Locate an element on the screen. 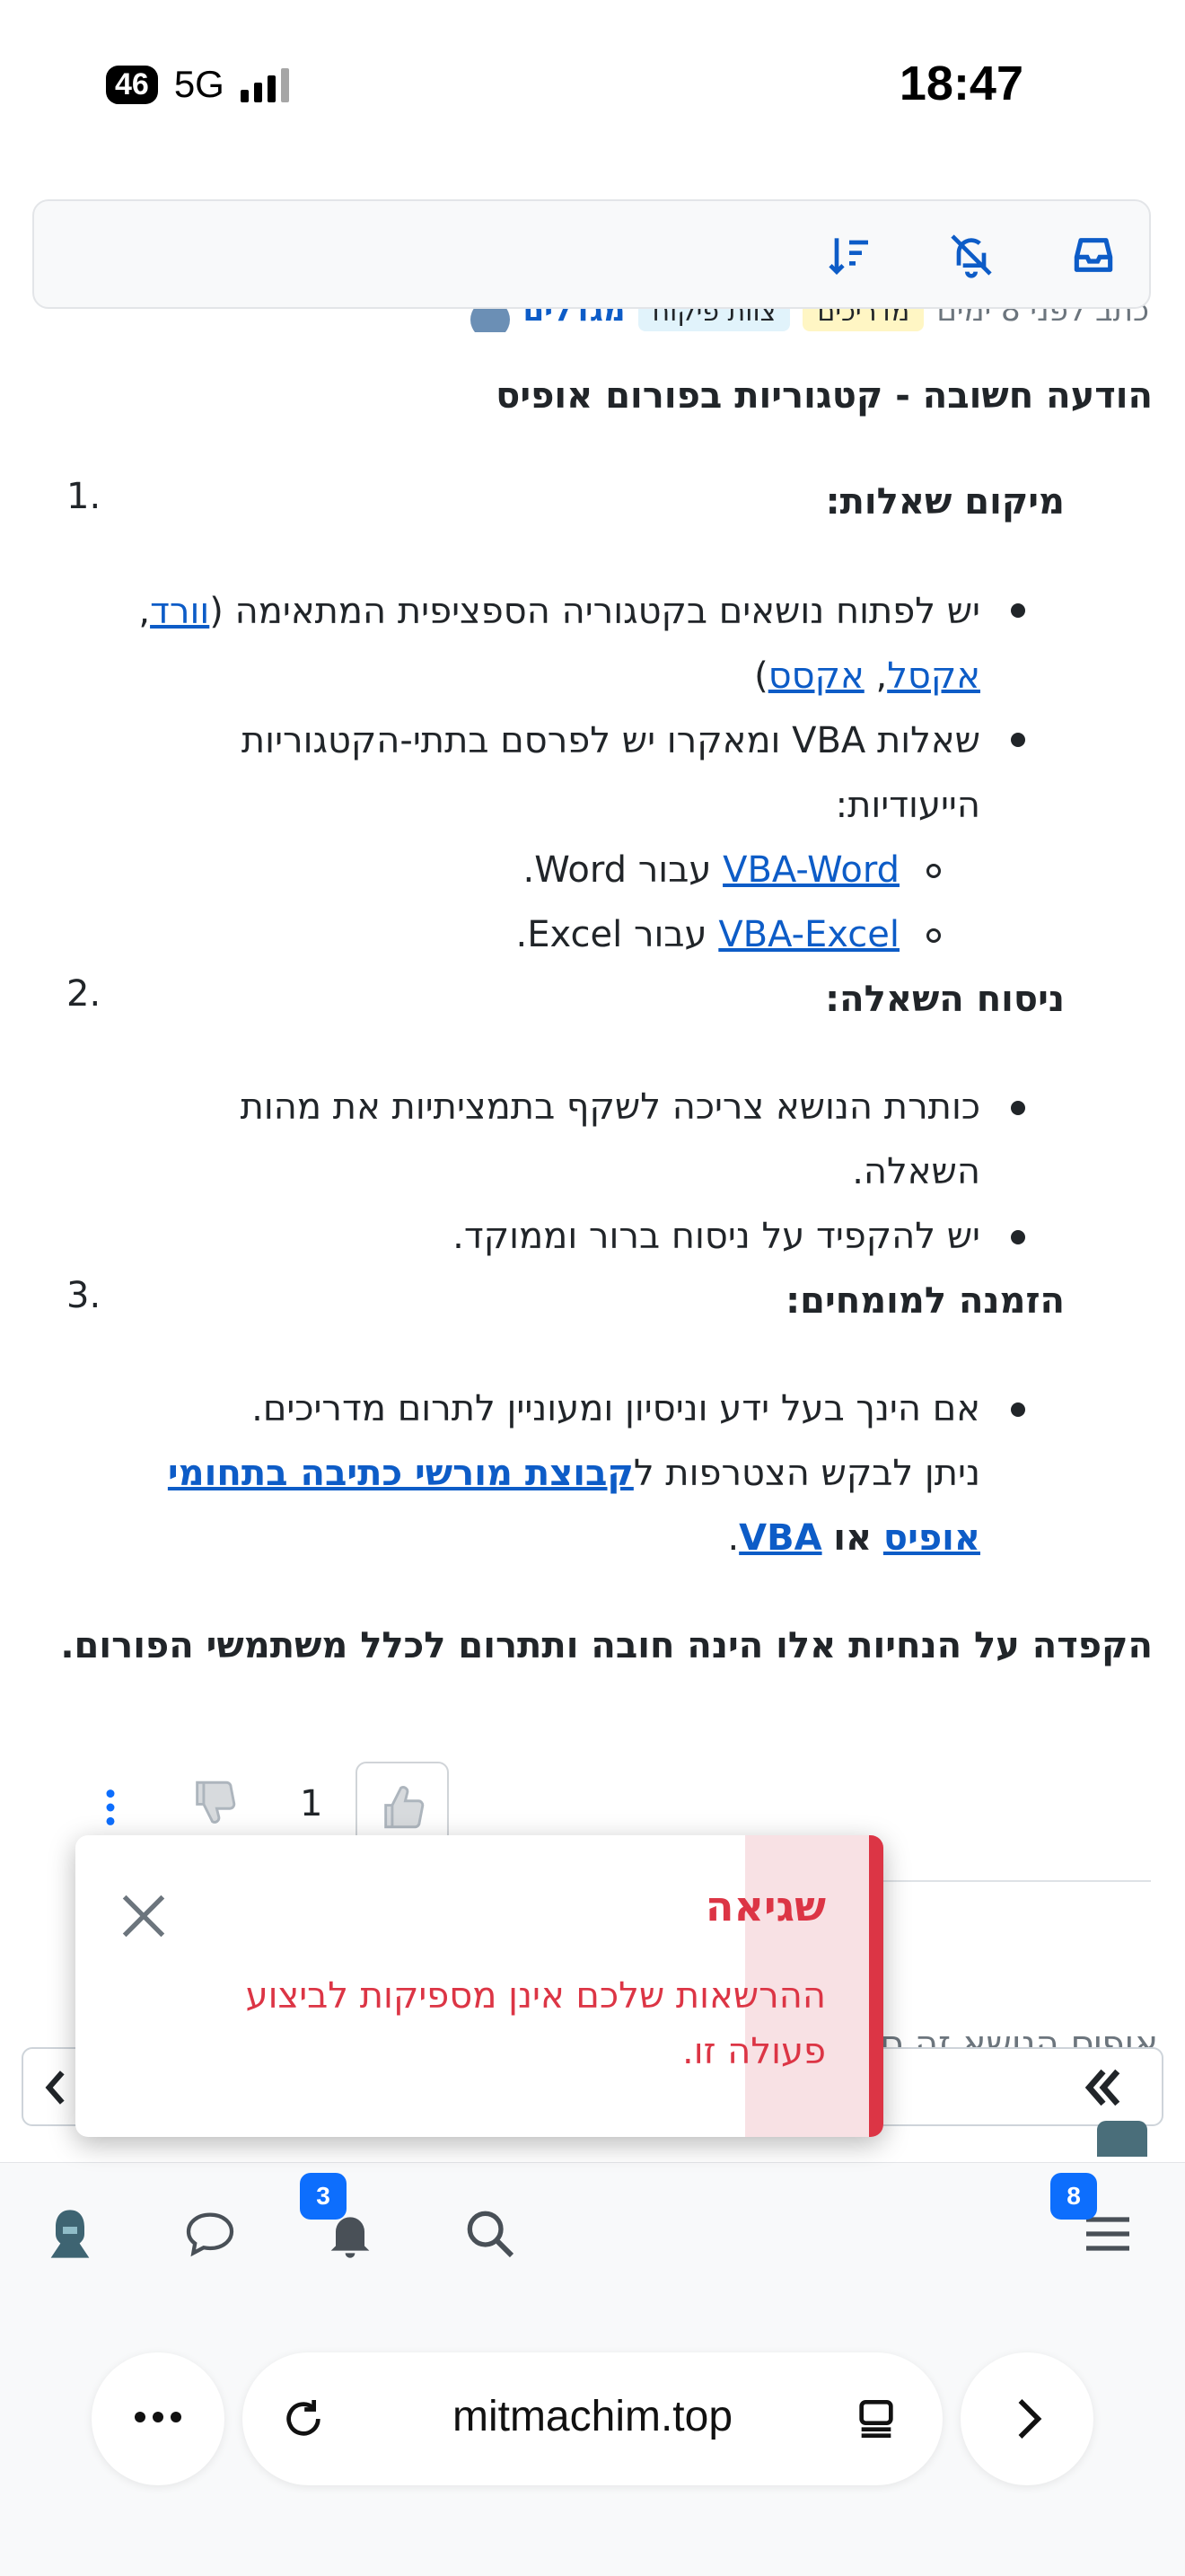  address-bar: mitmachim.top is located at coordinates (592, 2418).